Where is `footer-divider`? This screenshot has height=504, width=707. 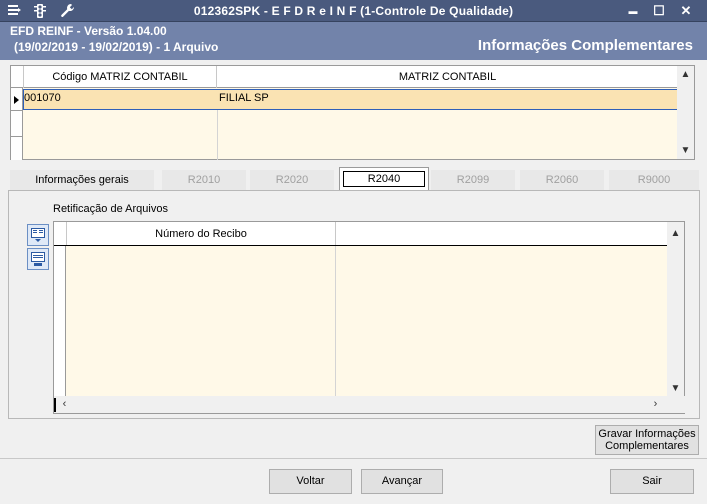 footer-divider is located at coordinates (353, 458).